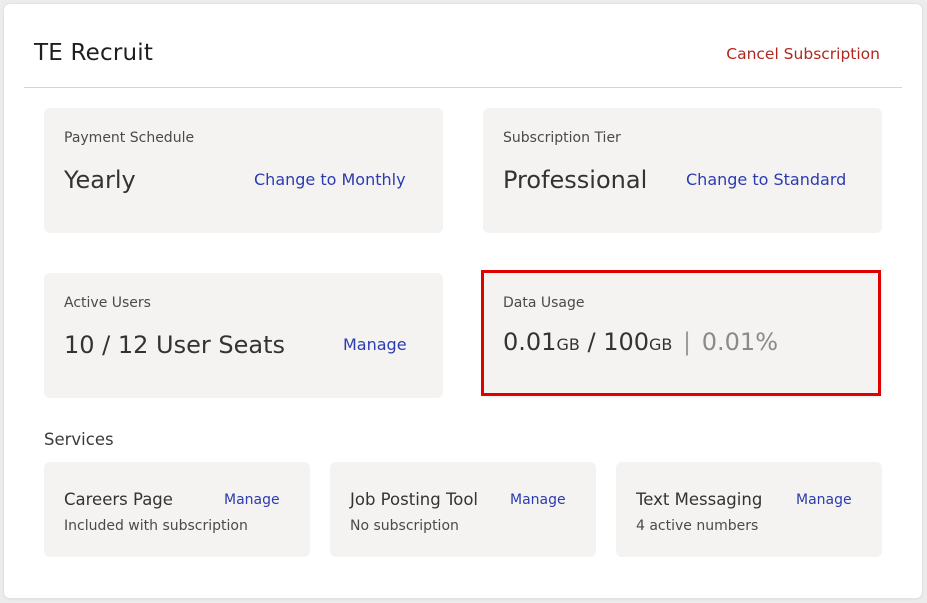 This screenshot has height=603, width=927. What do you see at coordinates (803, 54) in the screenshot?
I see `cancel-subscription-link: Cancel Subscription` at bounding box center [803, 54].